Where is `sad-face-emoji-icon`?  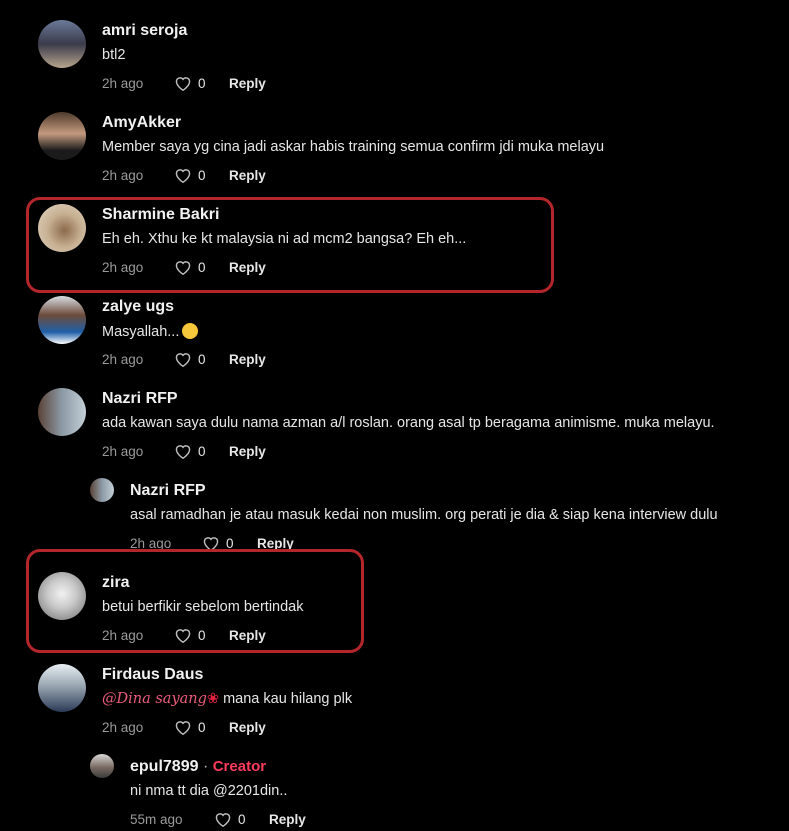 sad-face-emoji-icon is located at coordinates (190, 331).